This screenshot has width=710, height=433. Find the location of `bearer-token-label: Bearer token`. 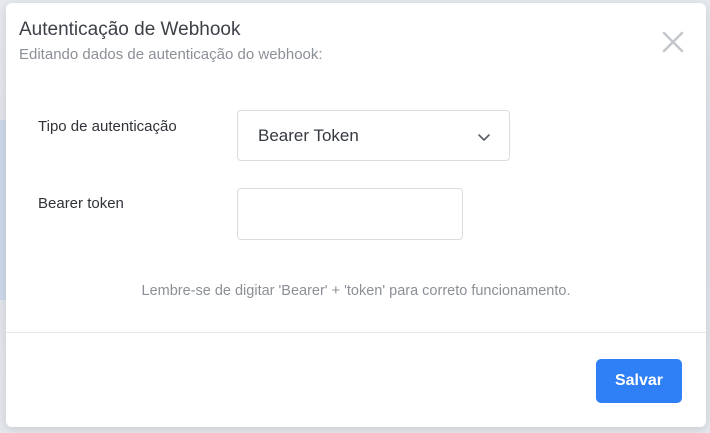

bearer-token-label: Bearer token is located at coordinates (81, 203).